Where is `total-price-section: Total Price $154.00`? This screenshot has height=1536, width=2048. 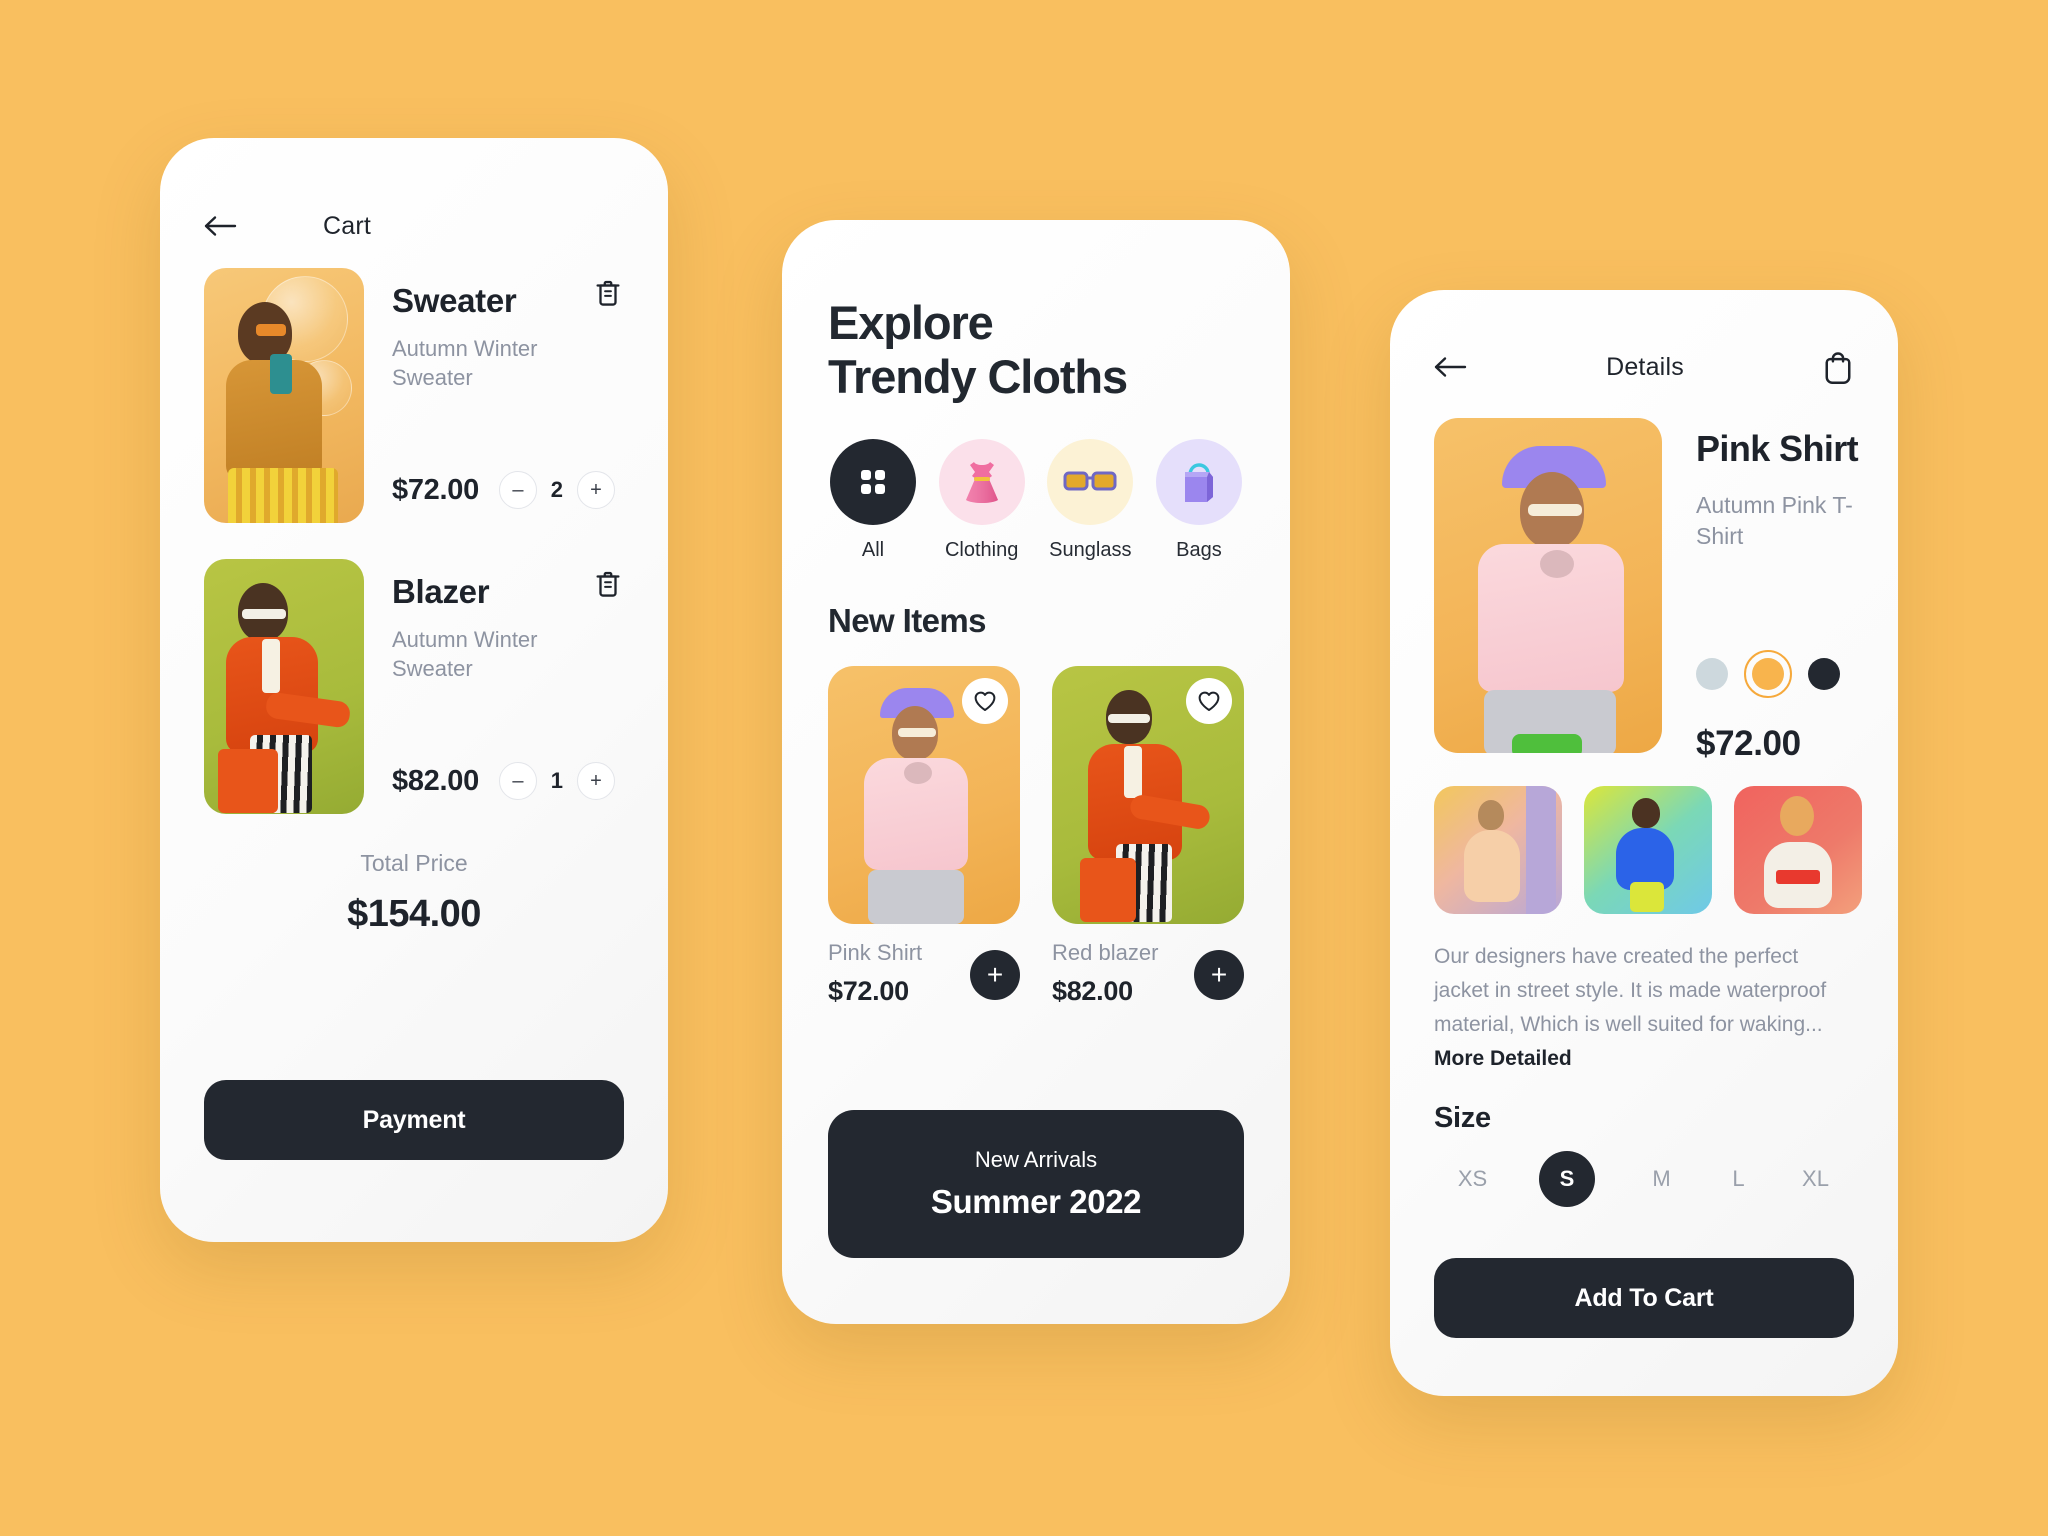
total-price-section: Total Price $154.00 is located at coordinates (414, 893).